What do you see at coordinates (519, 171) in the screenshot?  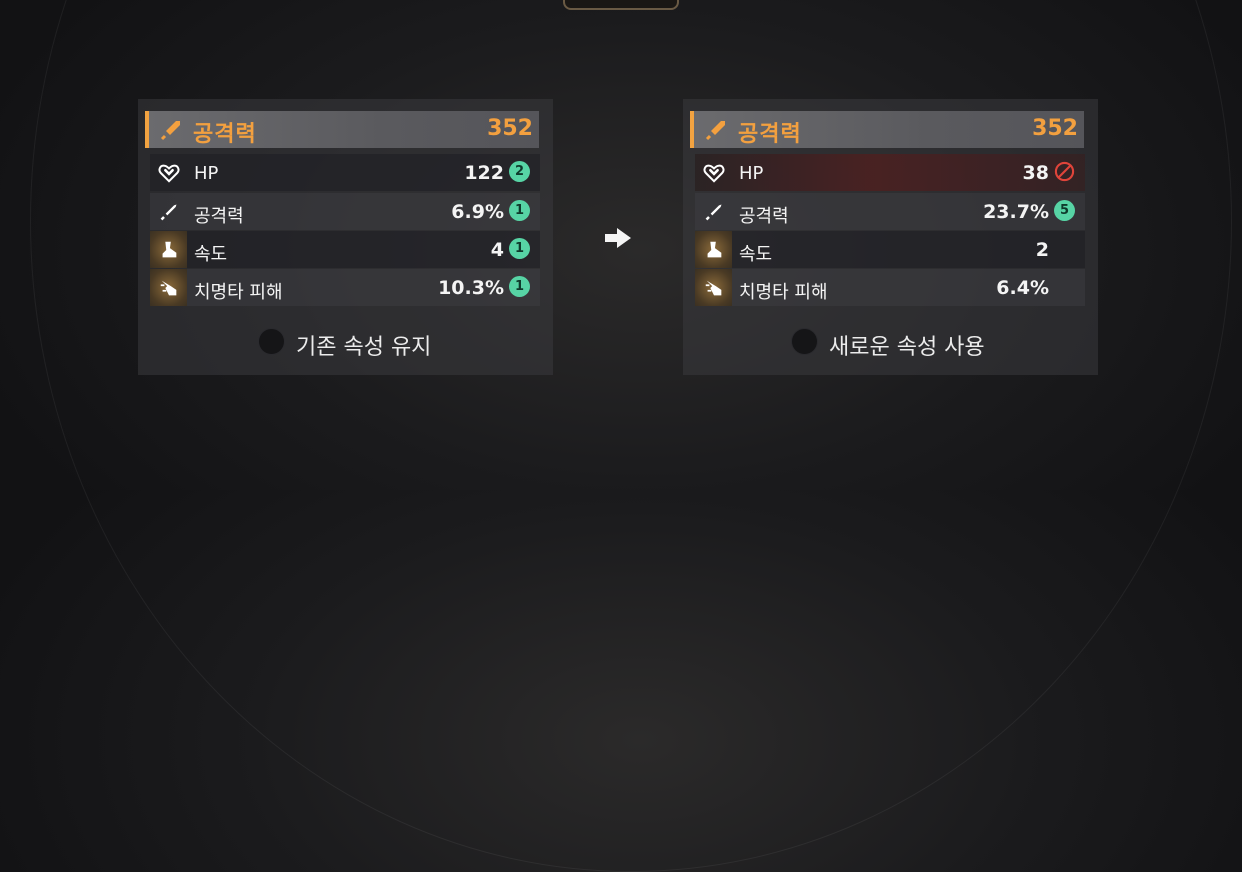 I see `upgrade-count-badge: 2` at bounding box center [519, 171].